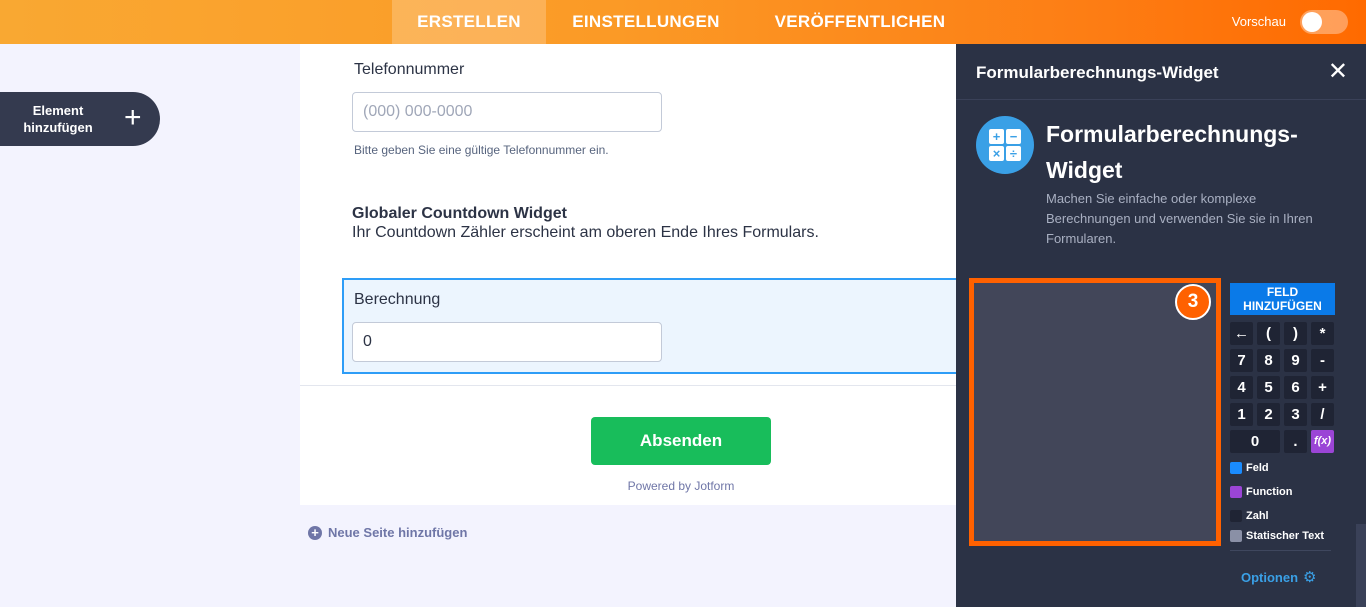 The width and height of the screenshot is (1366, 607). What do you see at coordinates (398, 532) in the screenshot?
I see `new-page-label: Neue Seite hinzufügen` at bounding box center [398, 532].